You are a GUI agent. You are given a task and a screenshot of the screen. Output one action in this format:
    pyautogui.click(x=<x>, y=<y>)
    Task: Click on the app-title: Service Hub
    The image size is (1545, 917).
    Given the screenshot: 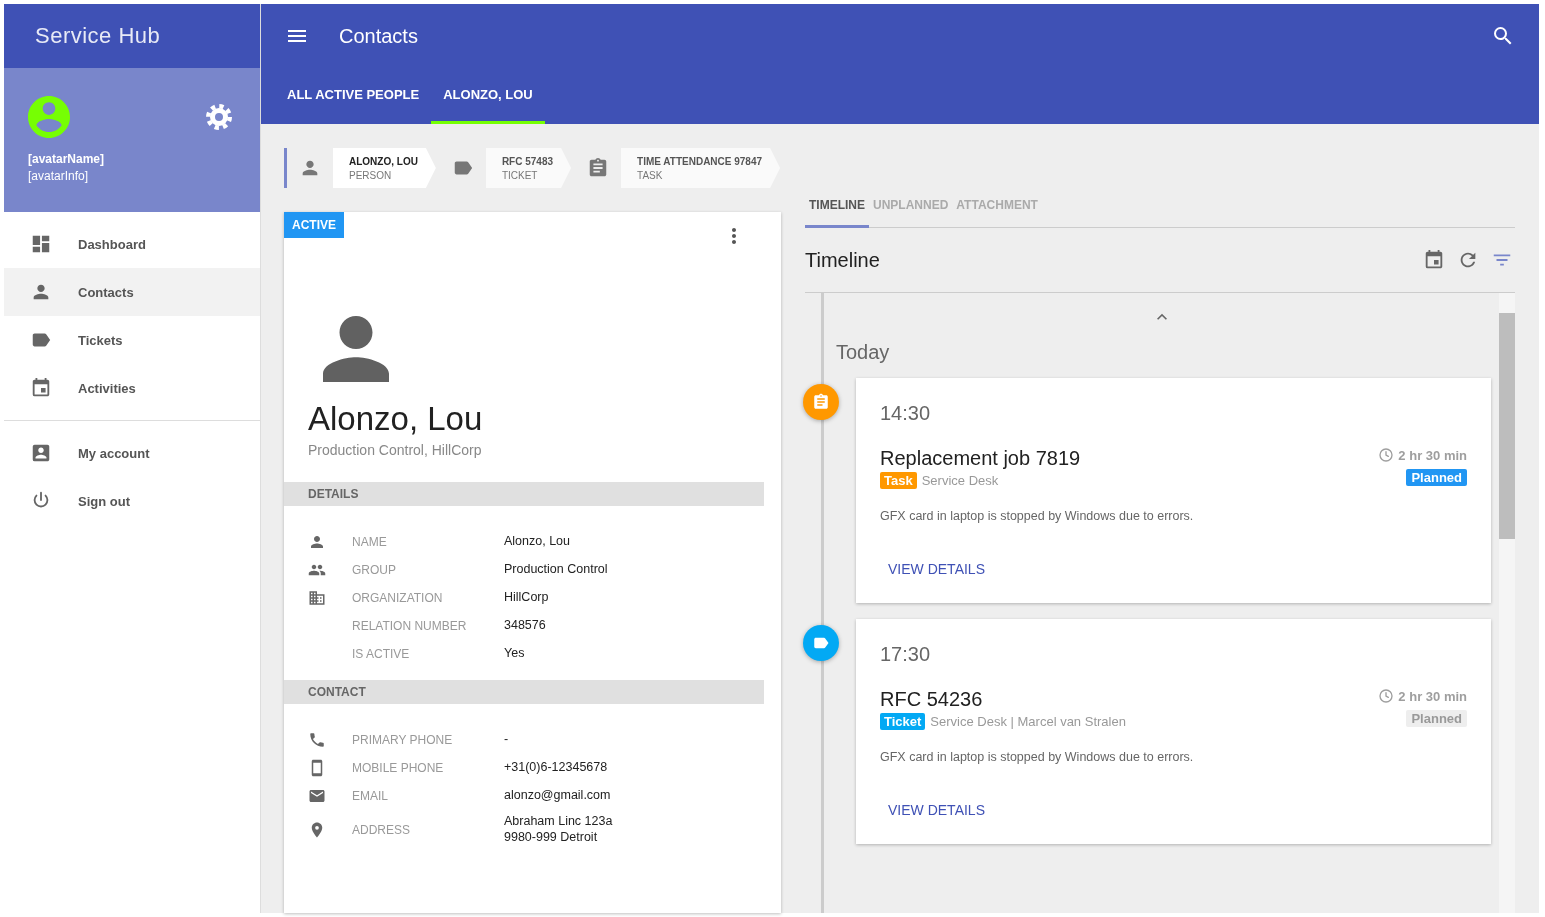 What is the action you would take?
    pyautogui.click(x=98, y=36)
    